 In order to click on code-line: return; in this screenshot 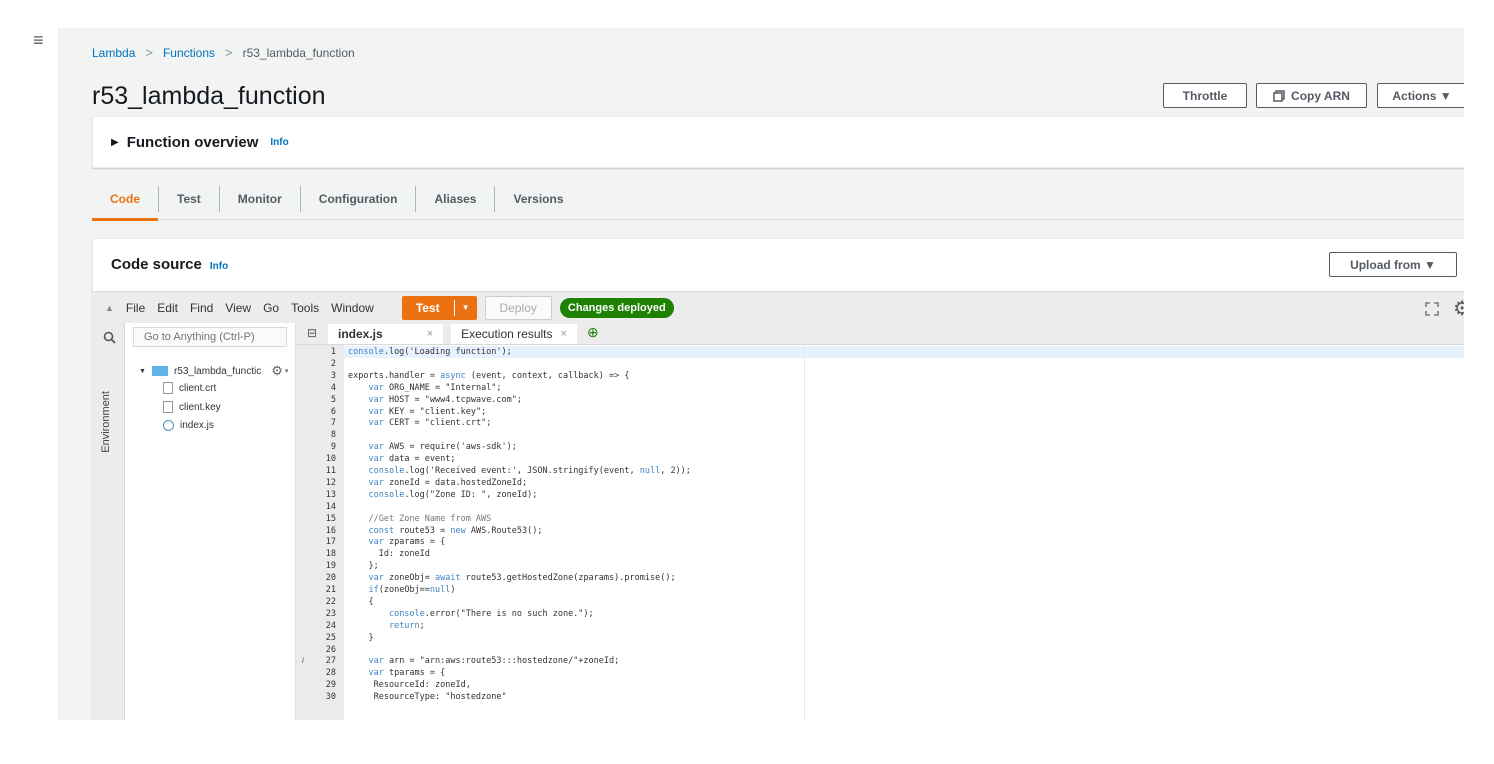, I will do `click(406, 625)`.